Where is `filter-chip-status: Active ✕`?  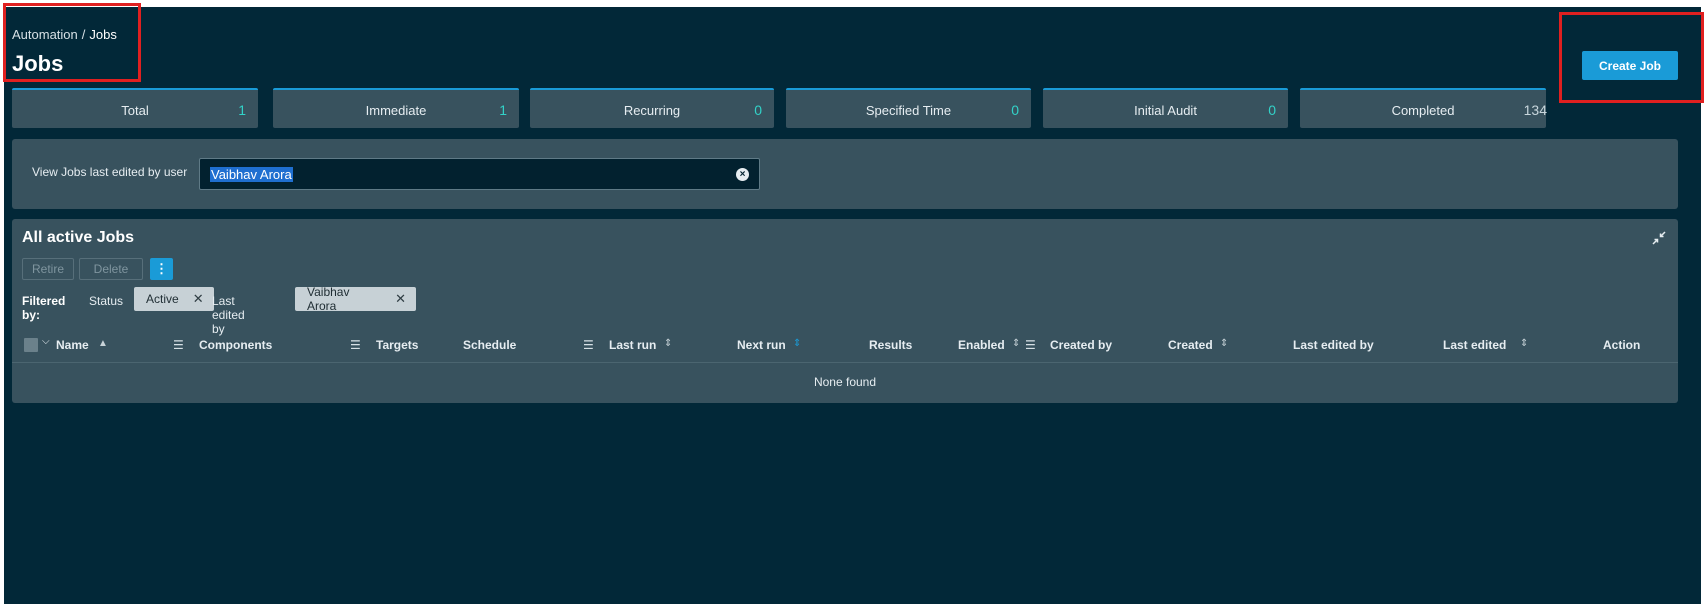
filter-chip-status: Active ✕ is located at coordinates (174, 299).